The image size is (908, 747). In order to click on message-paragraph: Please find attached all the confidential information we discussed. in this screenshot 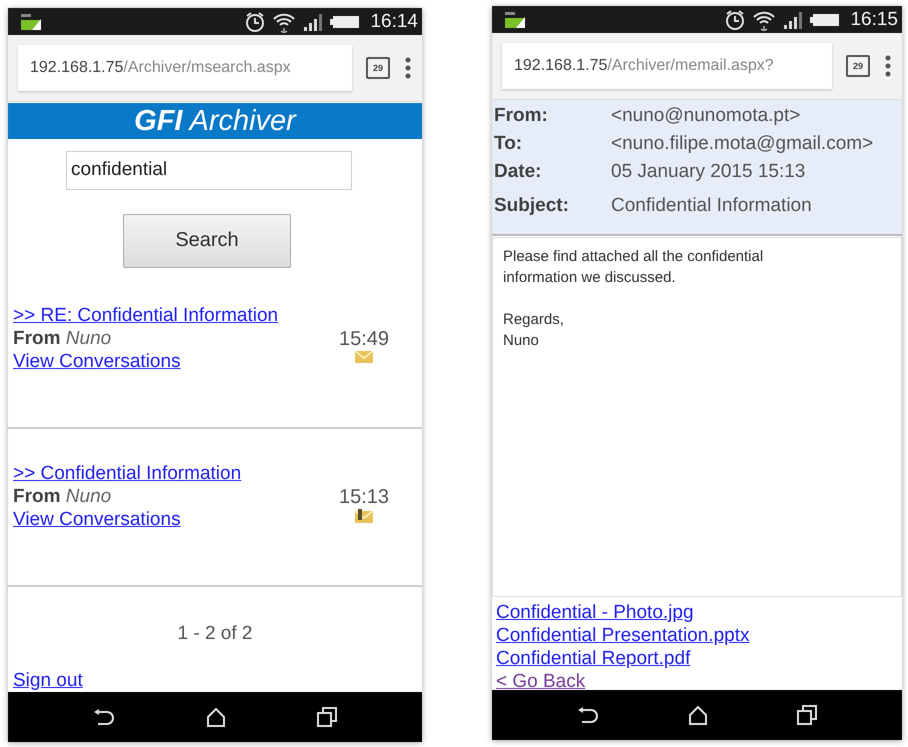, I will do `click(633, 267)`.